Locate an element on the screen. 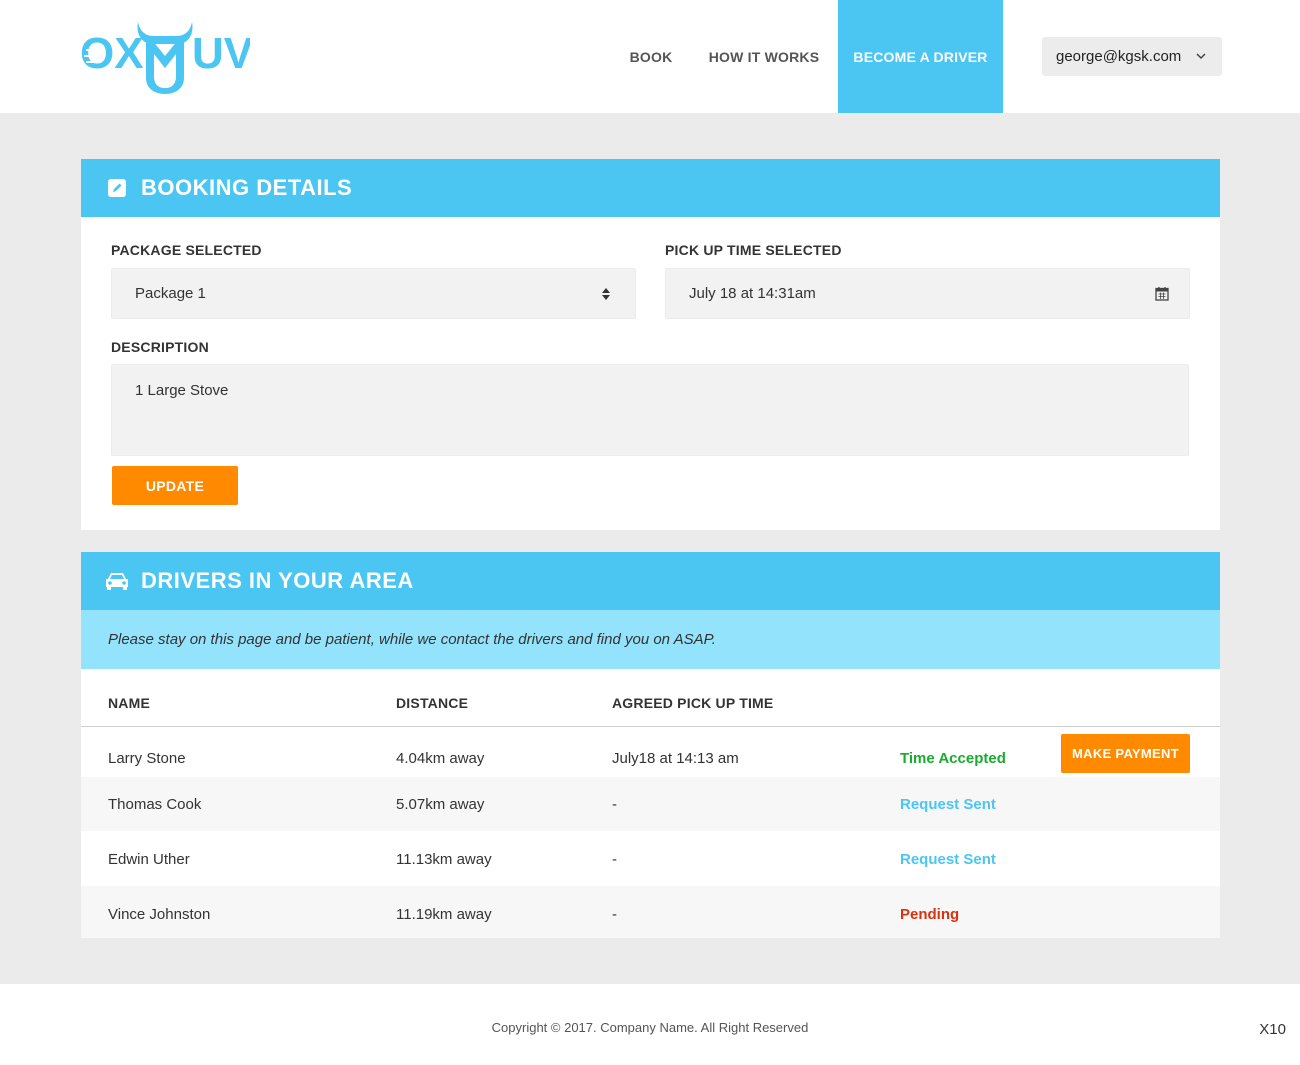 This screenshot has width=1300, height=1065. description-label: DESCRIPTION is located at coordinates (160, 347).